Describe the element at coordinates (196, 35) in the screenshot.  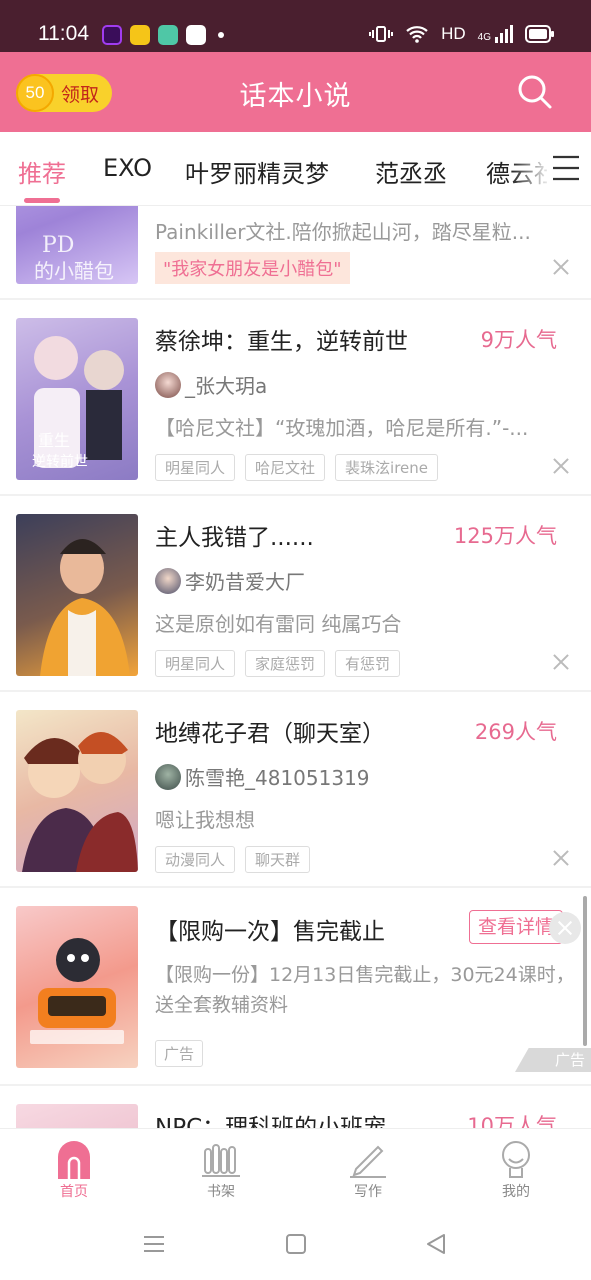
I see `photos-app-icon` at that location.